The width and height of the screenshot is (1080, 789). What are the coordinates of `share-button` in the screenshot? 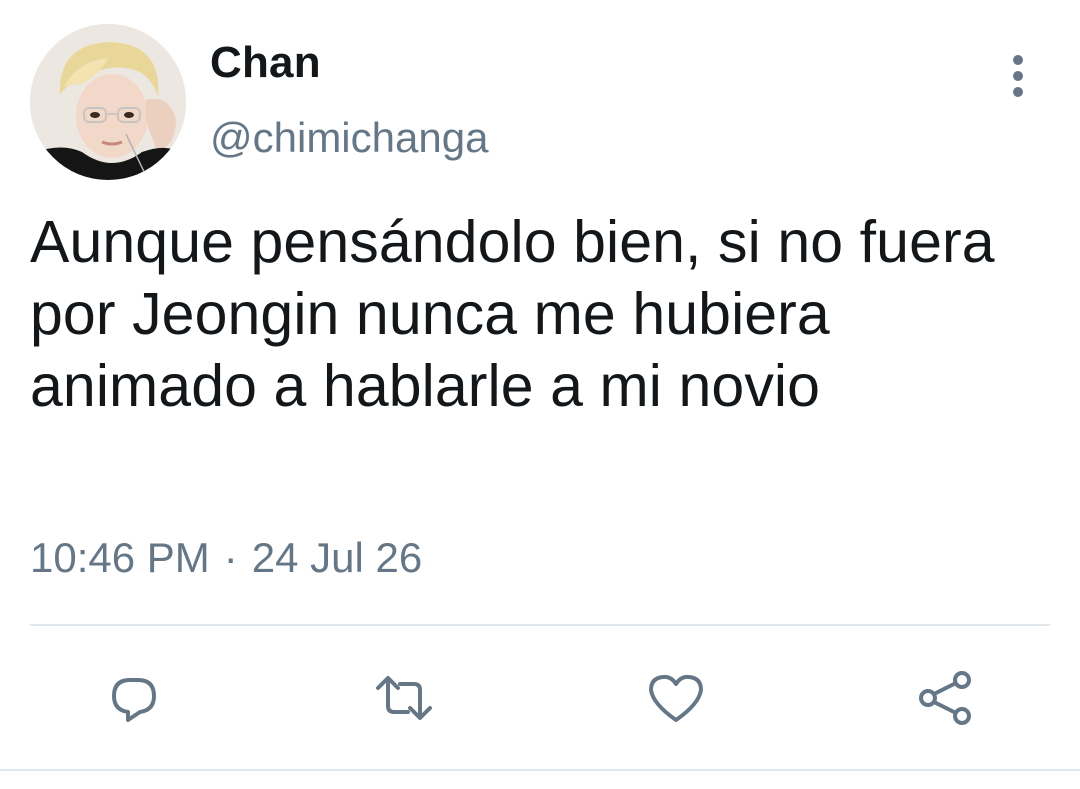 It's located at (944, 698).